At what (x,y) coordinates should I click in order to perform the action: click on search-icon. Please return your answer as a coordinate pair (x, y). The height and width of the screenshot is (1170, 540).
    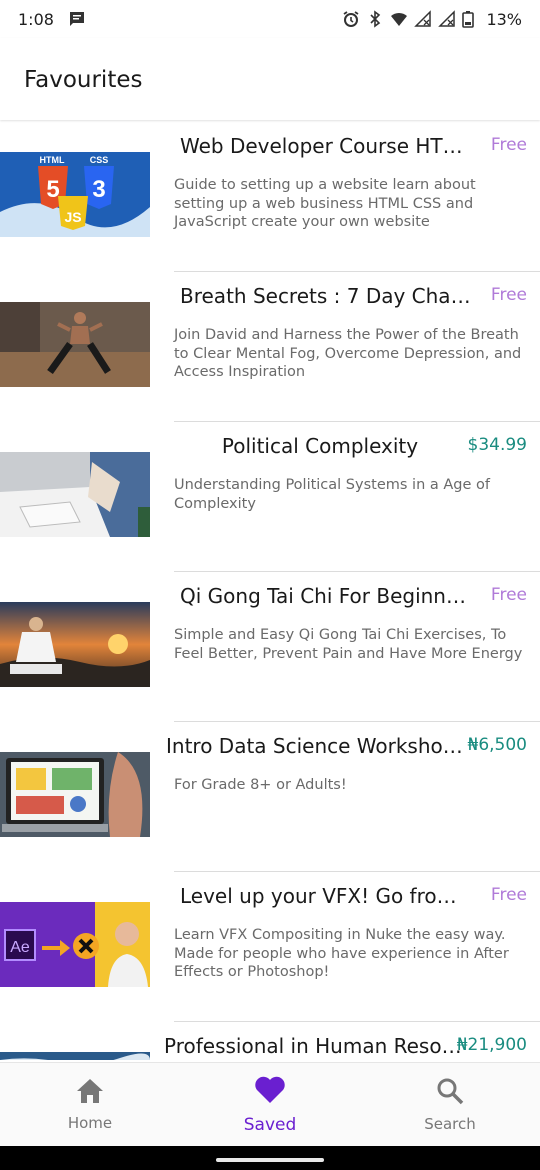
    Looking at the image, I should click on (450, 1093).